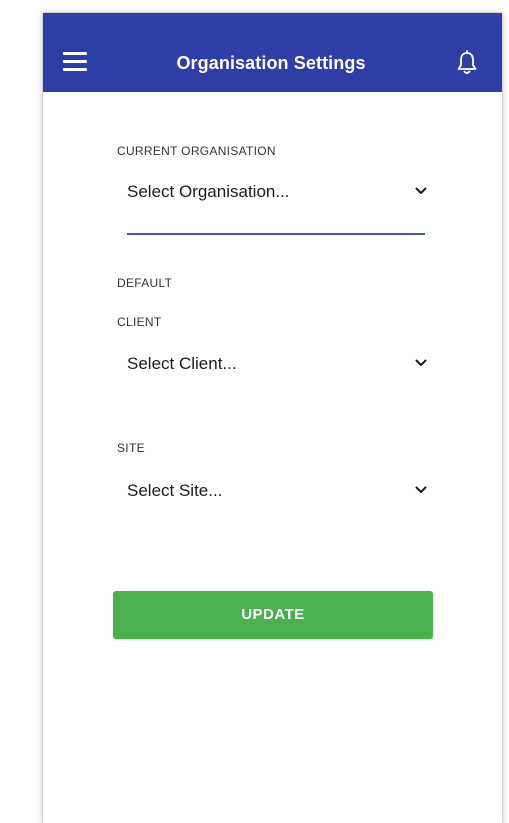 The width and height of the screenshot is (509, 823). I want to click on default-section-label: DEFAULT, so click(145, 283).